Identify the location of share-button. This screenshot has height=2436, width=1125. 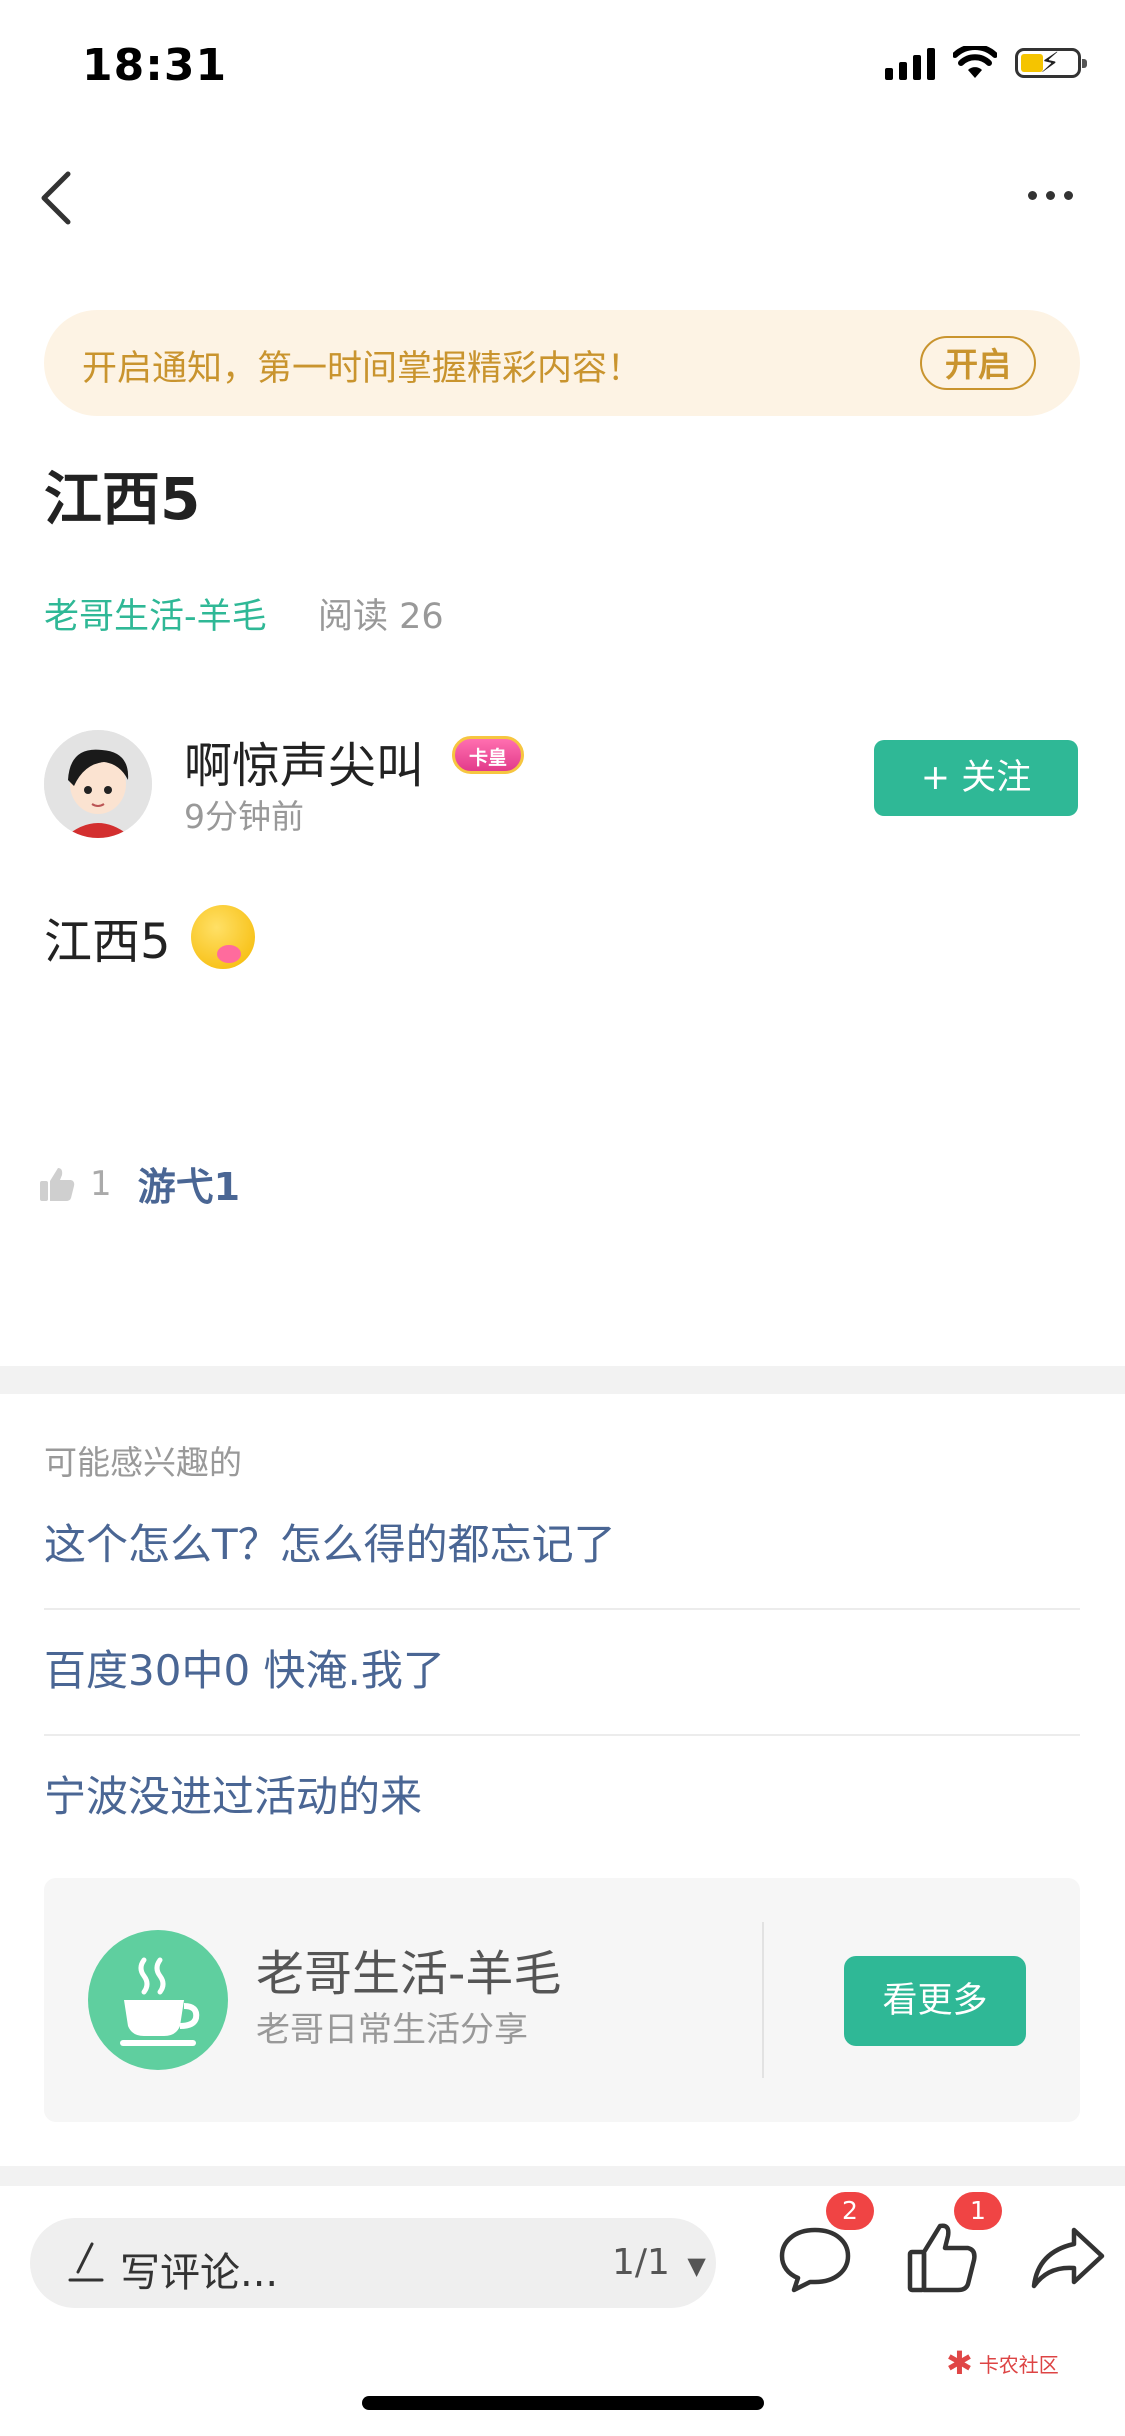
(1067, 2257).